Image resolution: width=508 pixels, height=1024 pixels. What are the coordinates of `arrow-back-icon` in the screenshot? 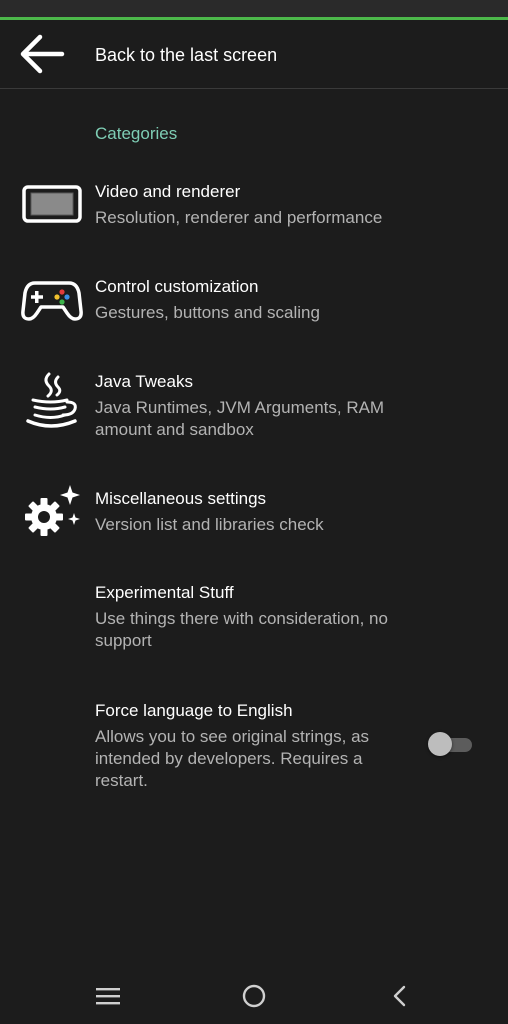 It's located at (42, 54).